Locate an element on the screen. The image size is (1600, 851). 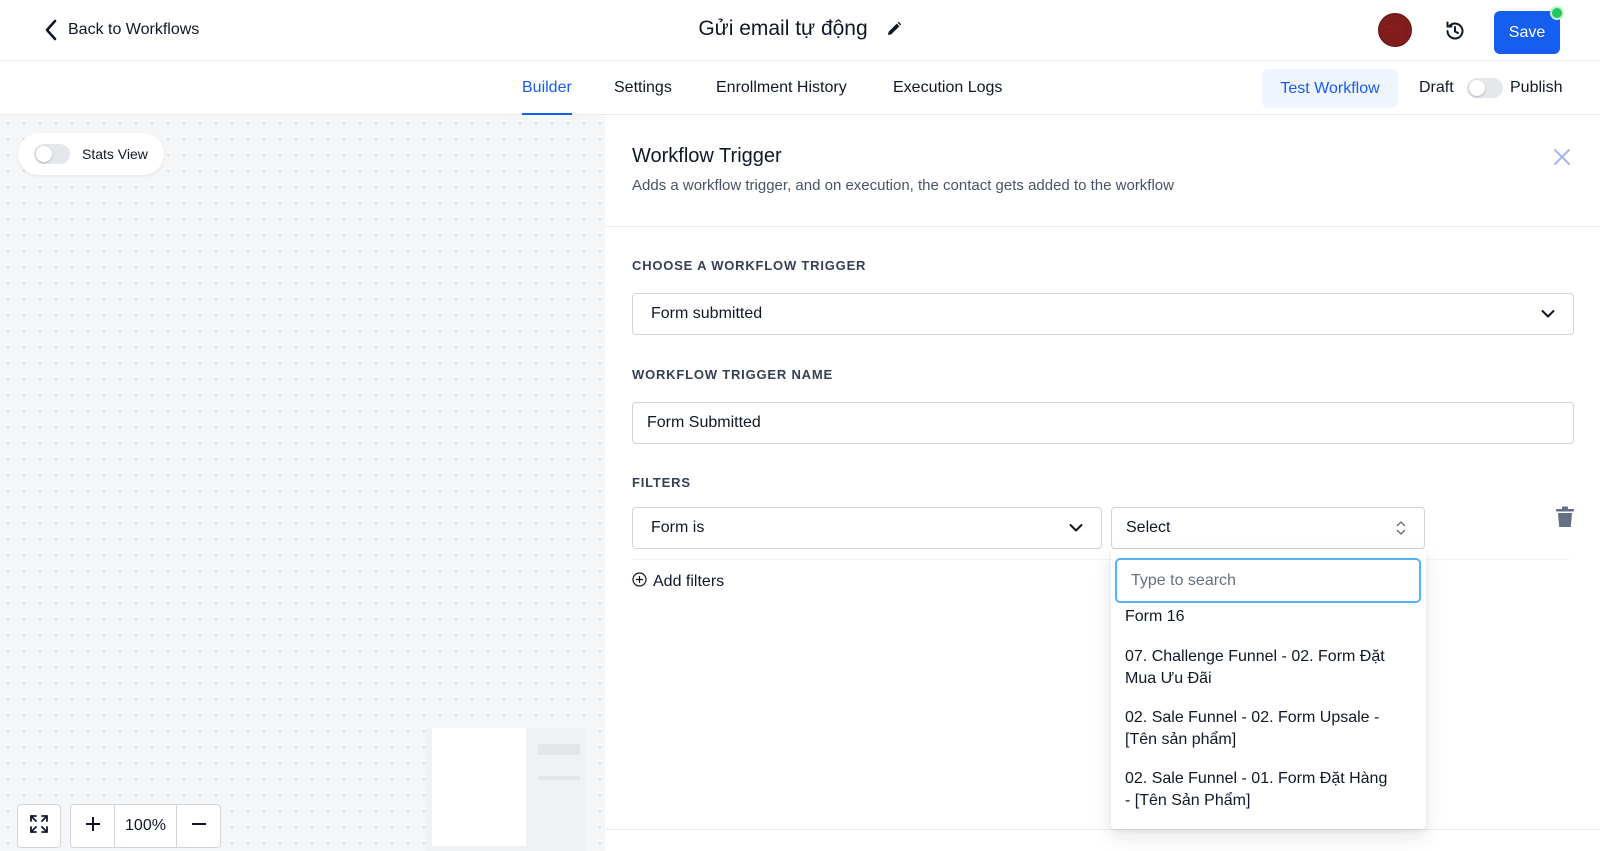
add-filters-label: Add filters is located at coordinates (689, 581).